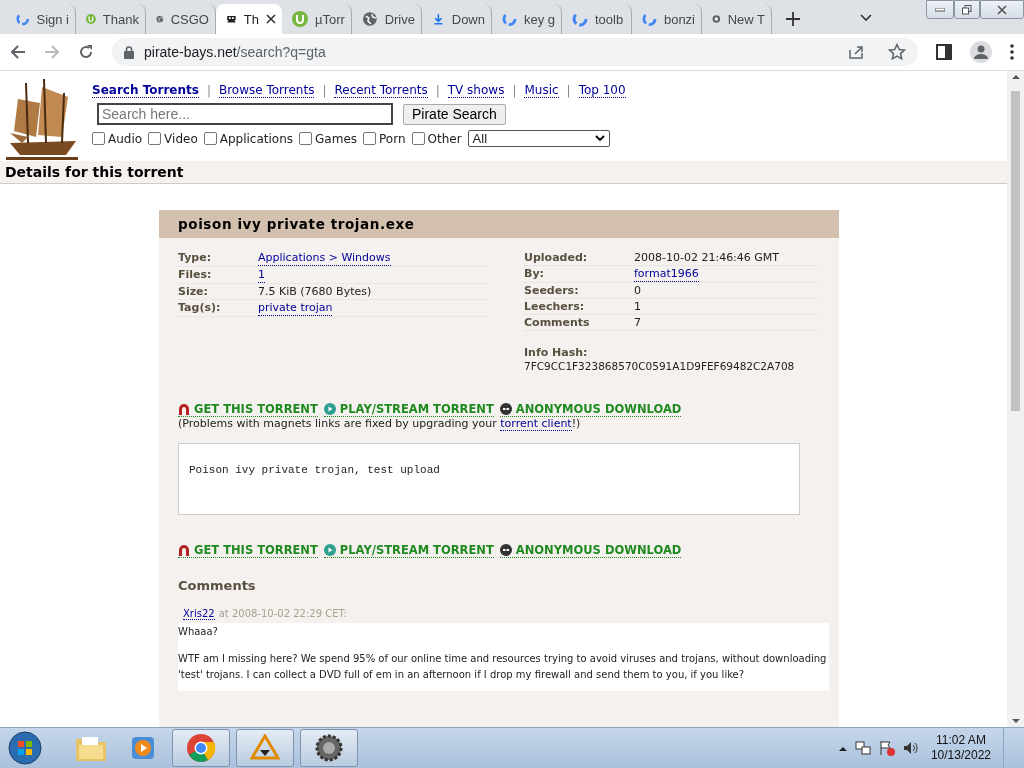 Image resolution: width=1024 pixels, height=768 pixels. I want to click on restore-button, so click(967, 9).